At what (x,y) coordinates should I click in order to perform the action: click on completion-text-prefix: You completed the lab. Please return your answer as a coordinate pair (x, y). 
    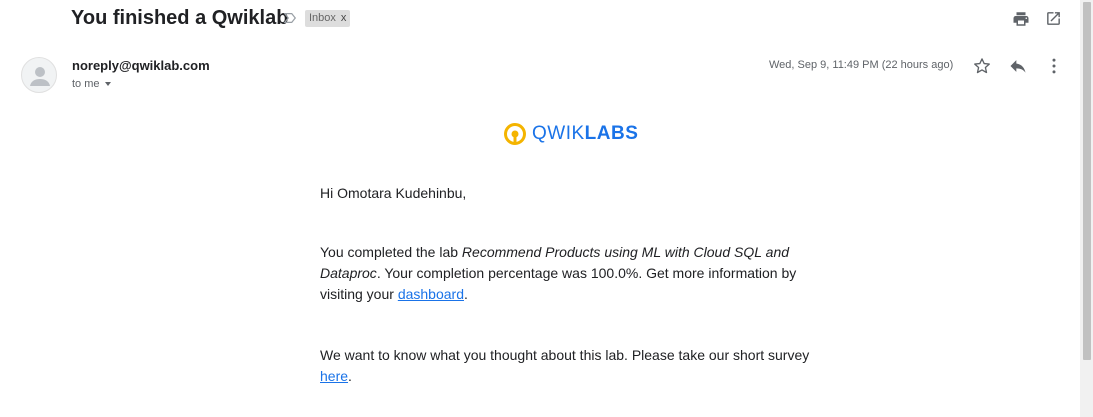
    Looking at the image, I should click on (391, 252).